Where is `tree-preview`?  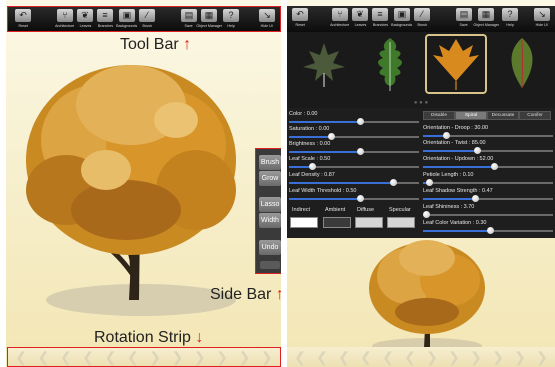 tree-preview is located at coordinates (427, 297).